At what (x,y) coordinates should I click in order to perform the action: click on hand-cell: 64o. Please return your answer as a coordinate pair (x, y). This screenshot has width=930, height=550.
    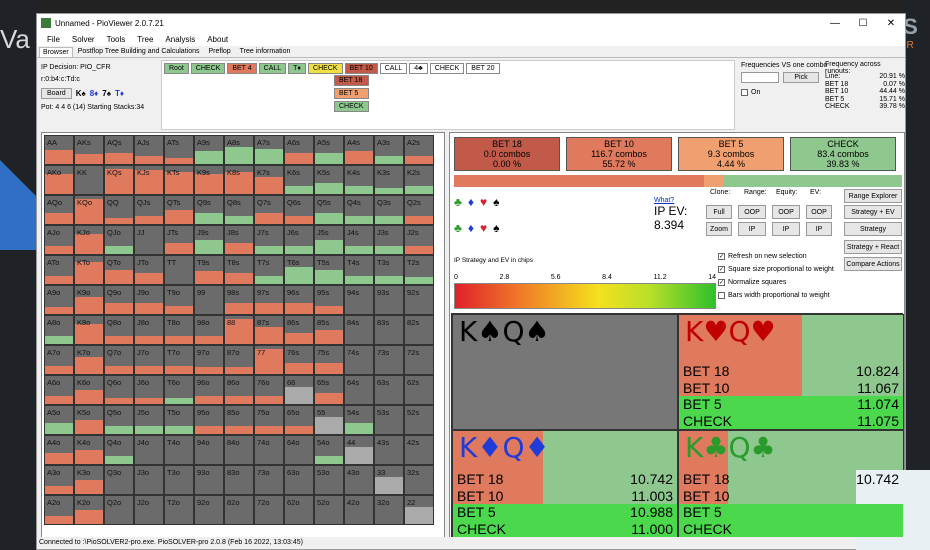
    Looking at the image, I should click on (299, 450).